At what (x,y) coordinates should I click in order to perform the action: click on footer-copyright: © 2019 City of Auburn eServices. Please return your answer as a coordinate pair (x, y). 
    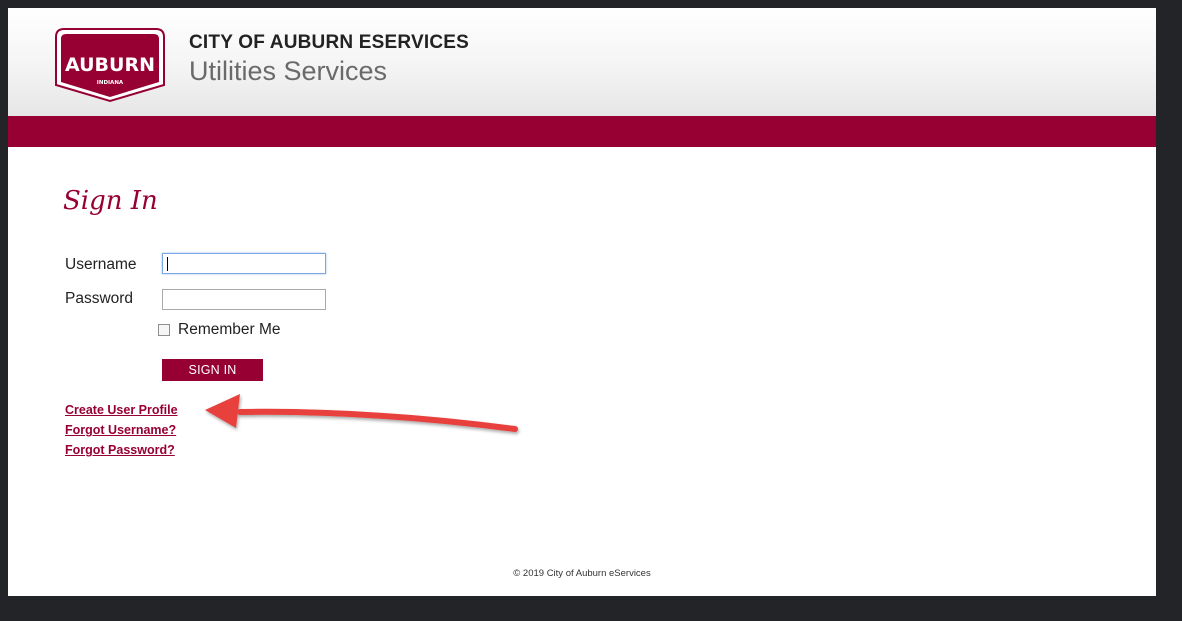
    Looking at the image, I should click on (582, 573).